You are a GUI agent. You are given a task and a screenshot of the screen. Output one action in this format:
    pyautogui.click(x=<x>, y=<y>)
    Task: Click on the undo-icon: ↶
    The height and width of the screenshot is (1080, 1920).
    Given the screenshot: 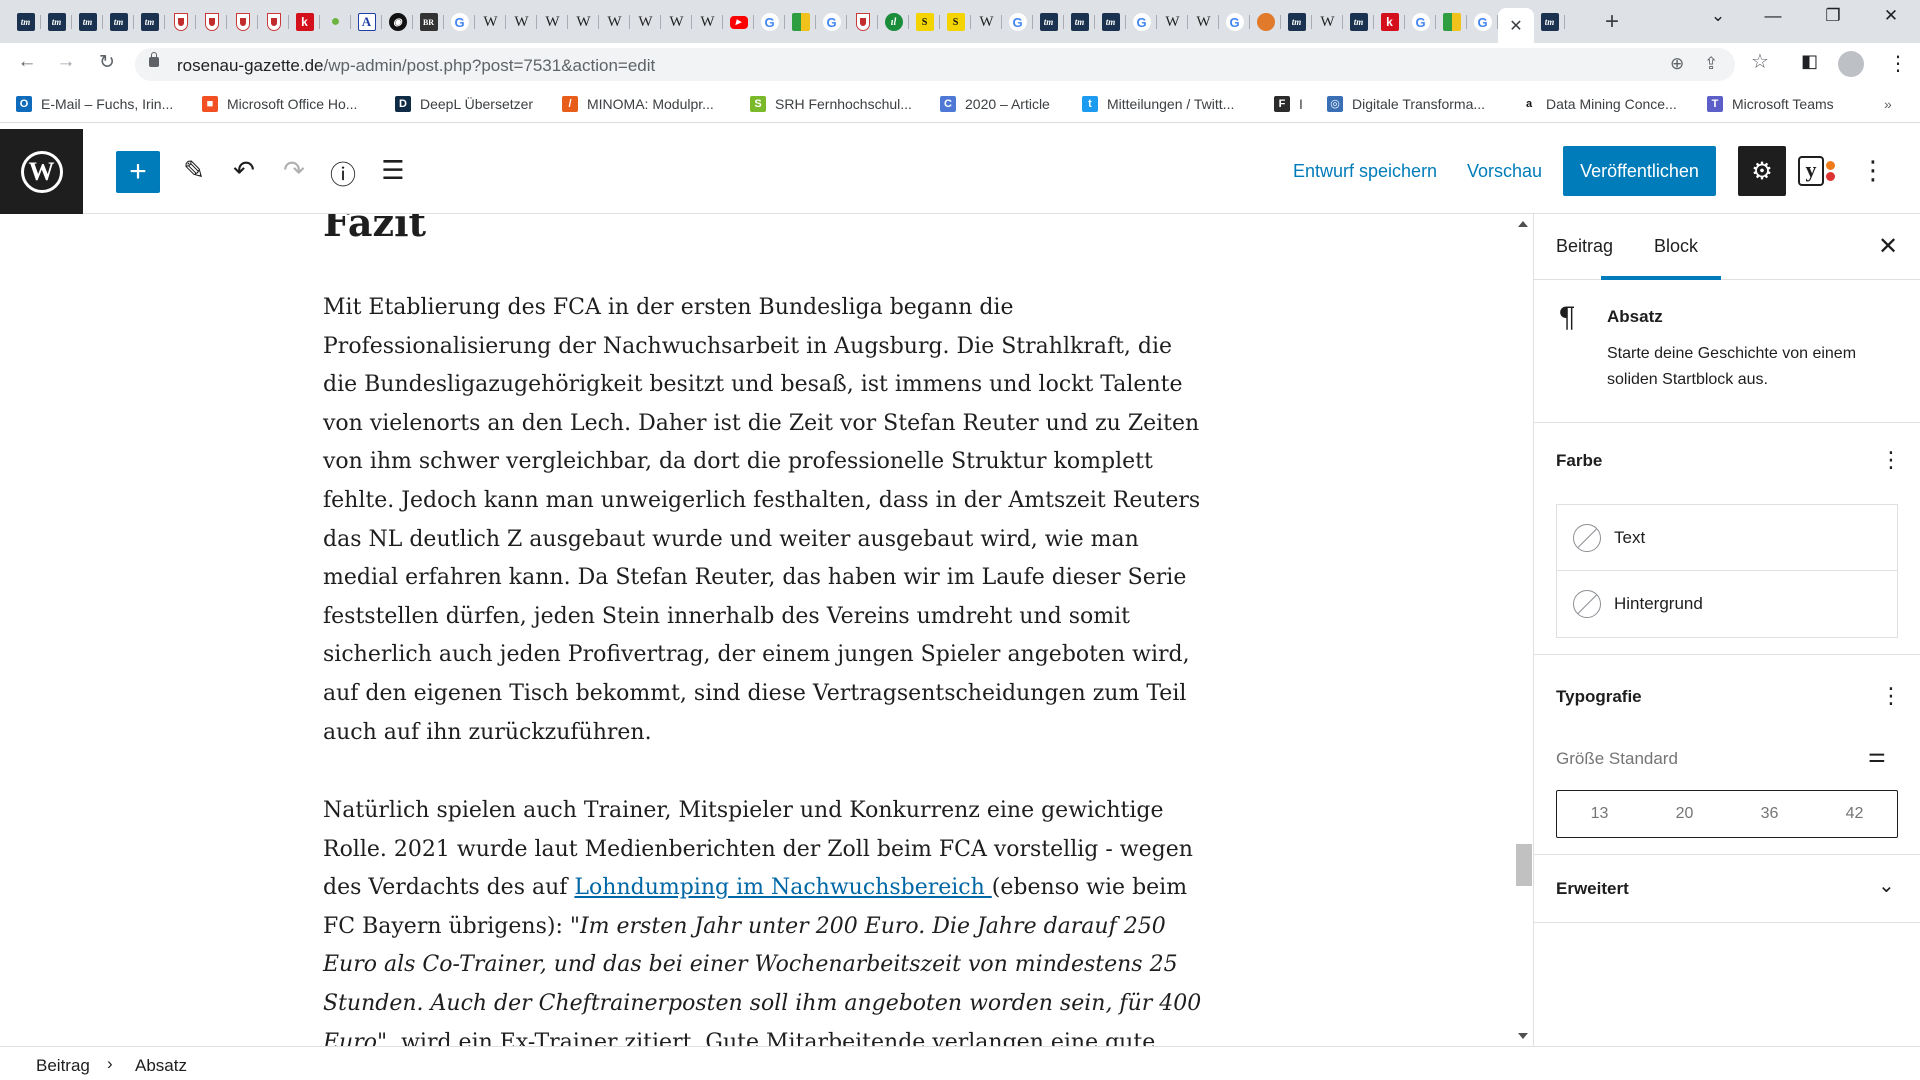 What is the action you would take?
    pyautogui.click(x=244, y=170)
    